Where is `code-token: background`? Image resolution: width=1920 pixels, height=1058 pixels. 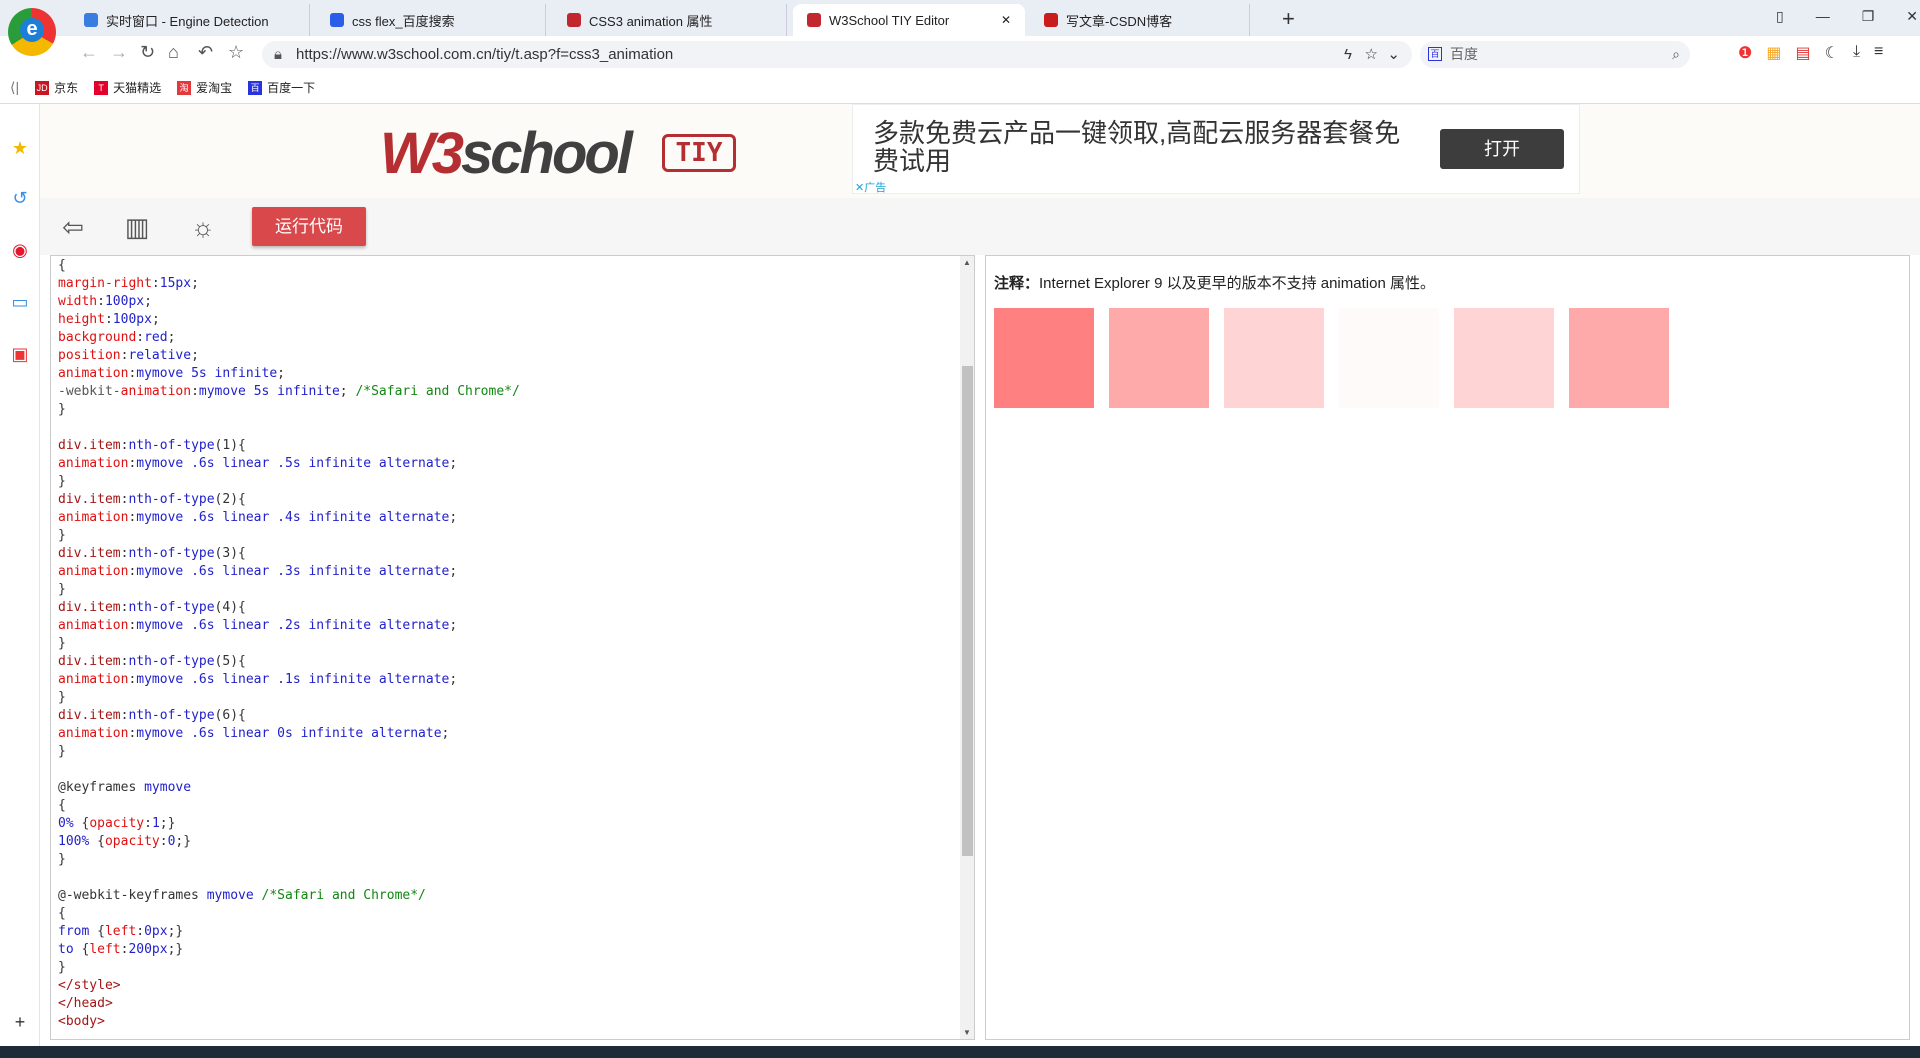
code-token: background is located at coordinates (97, 337).